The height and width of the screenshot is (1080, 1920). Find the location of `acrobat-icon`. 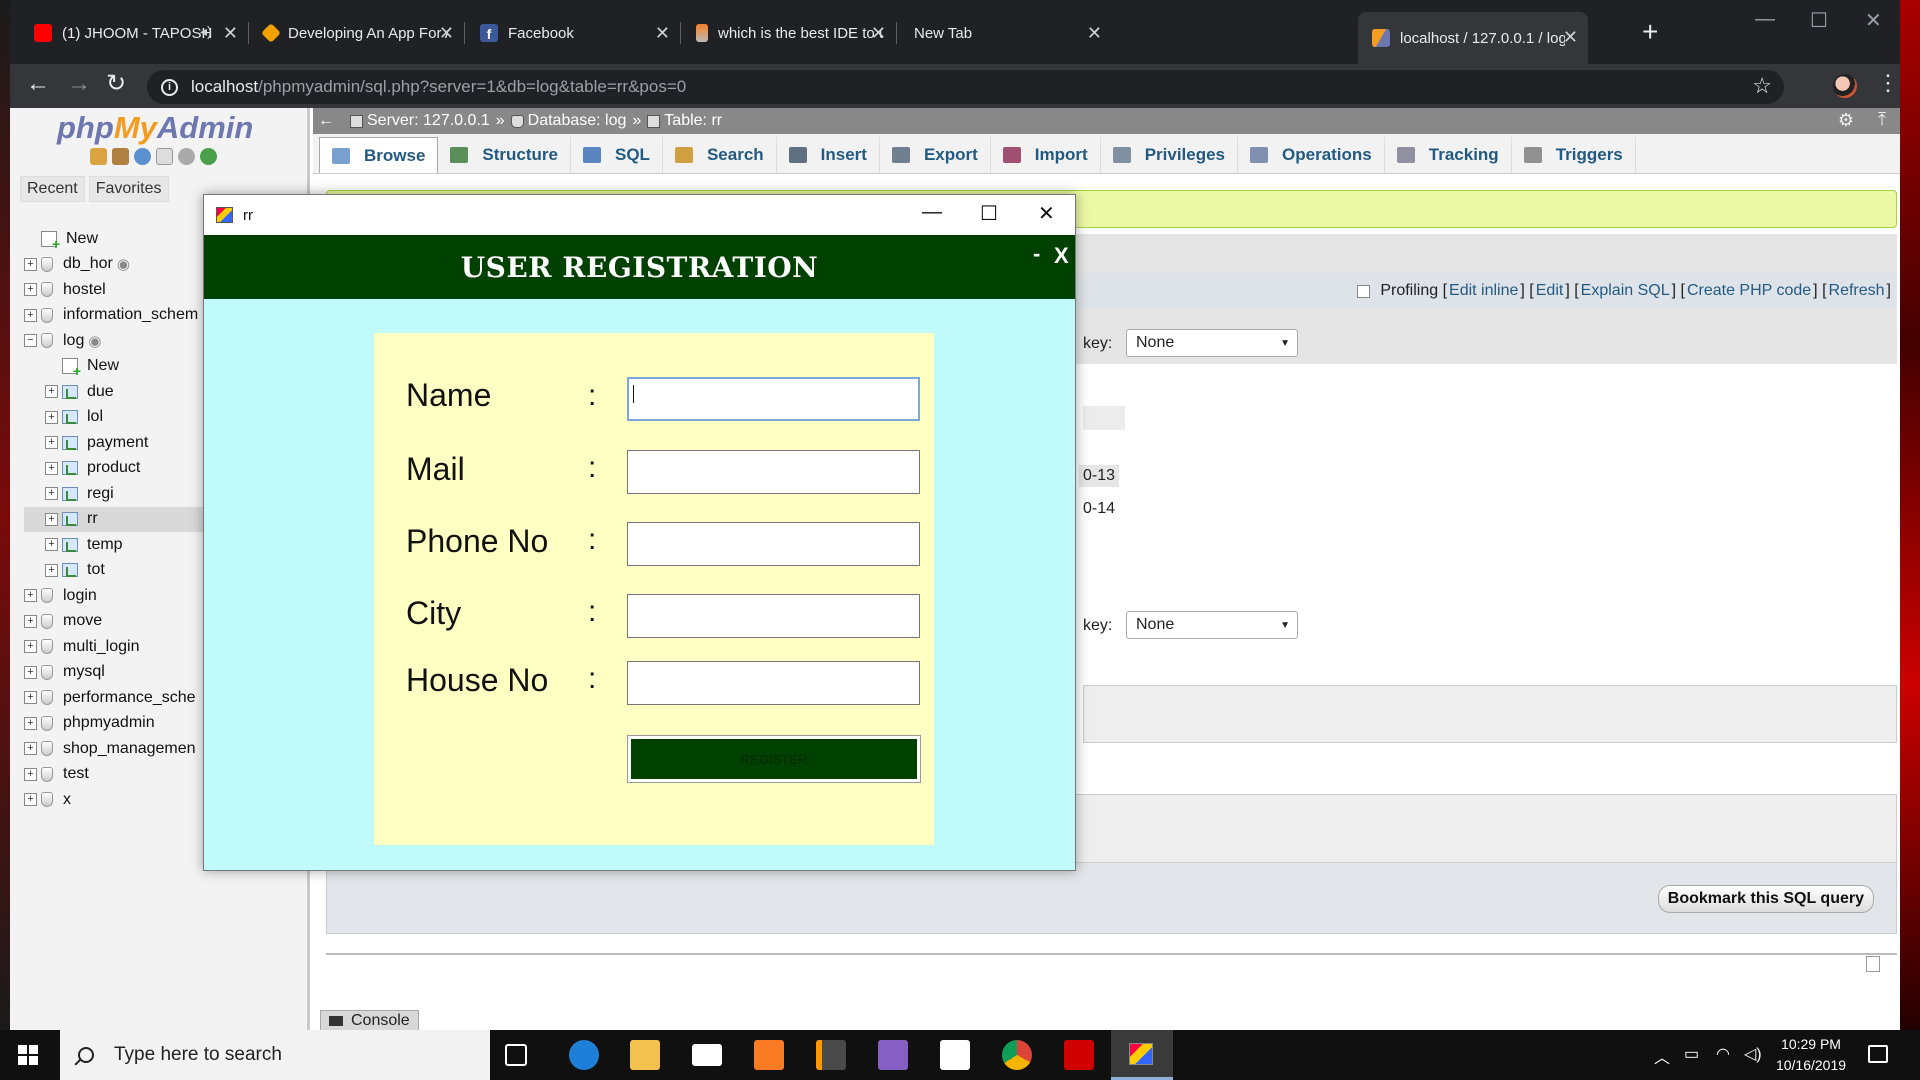

acrobat-icon is located at coordinates (1079, 1055).